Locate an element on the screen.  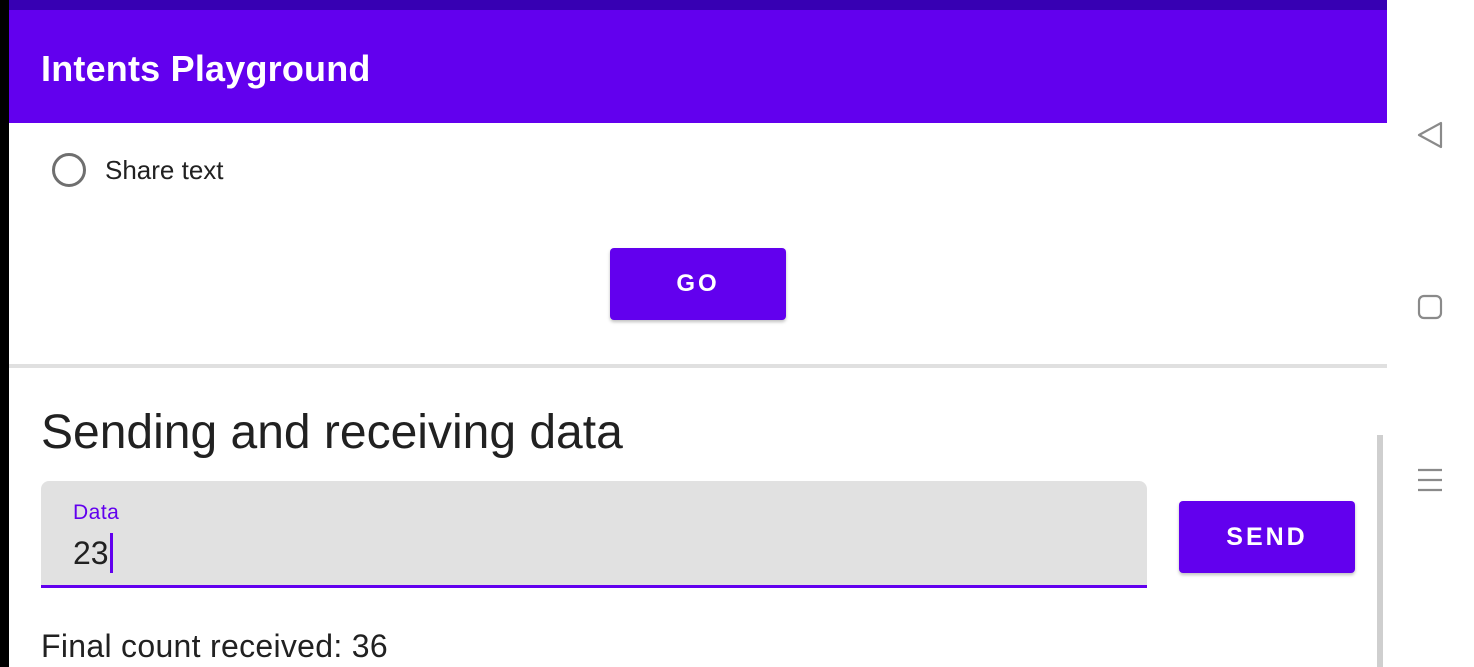
go-button: GO is located at coordinates (698, 284).